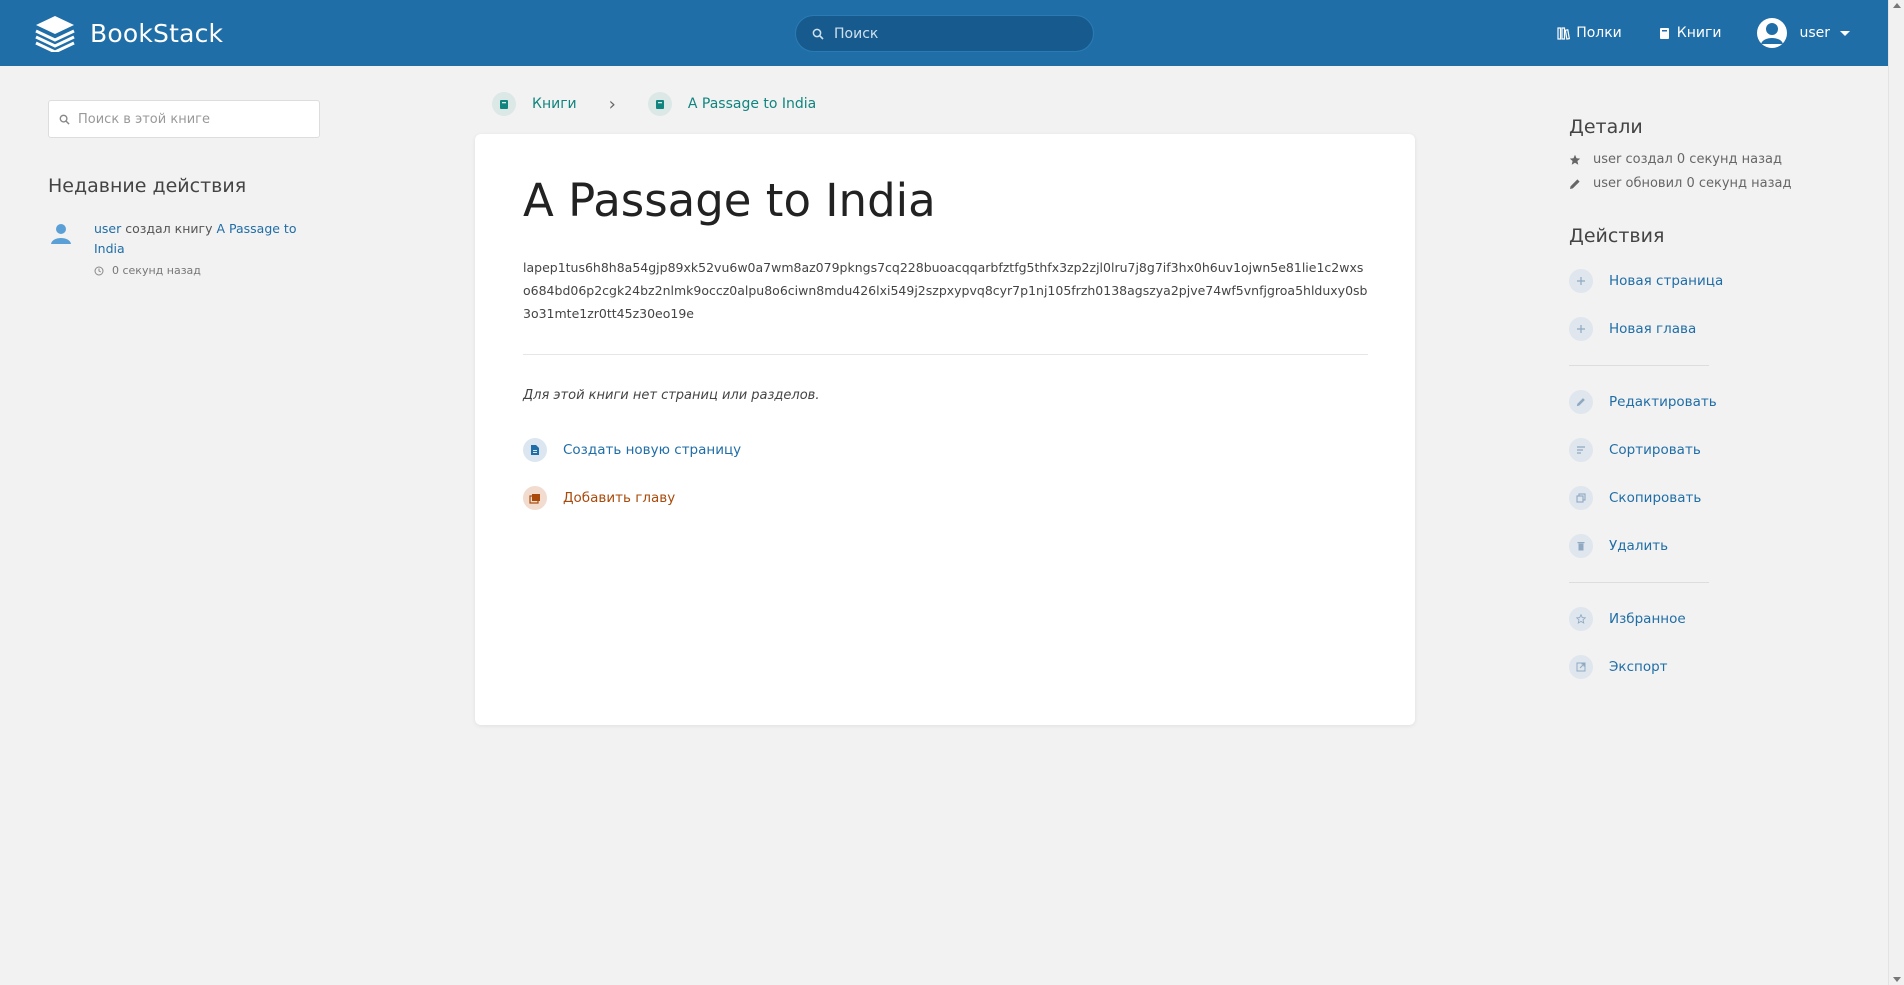 The image size is (1904, 985). What do you see at coordinates (156, 270) in the screenshot?
I see `activity-time-text: 0 секунд назад` at bounding box center [156, 270].